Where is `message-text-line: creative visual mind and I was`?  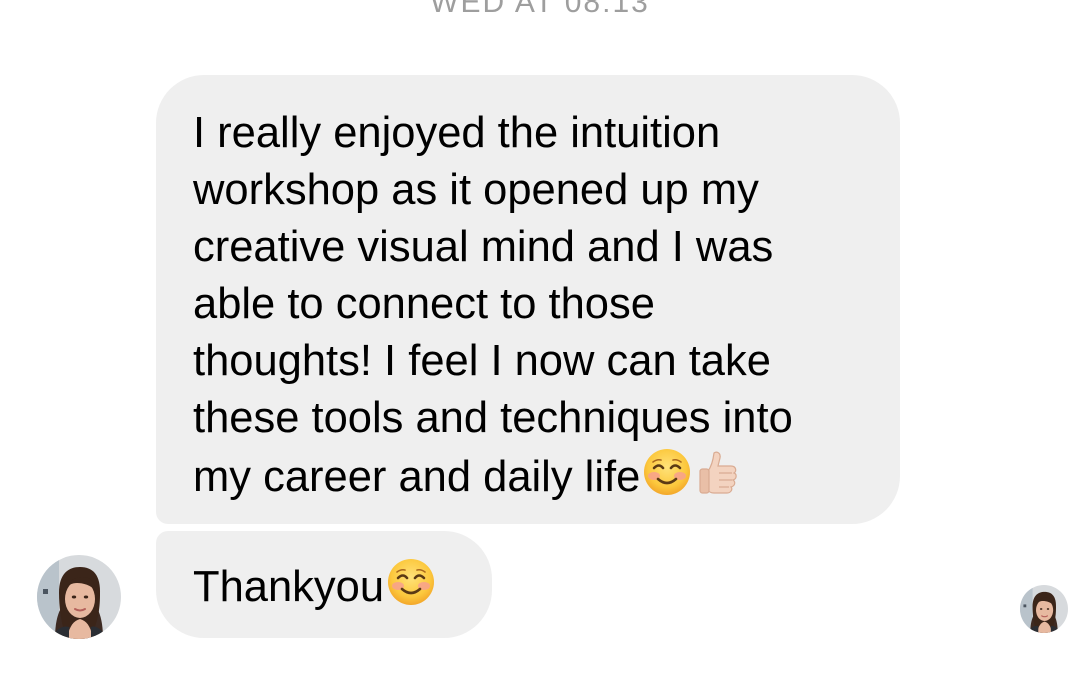 message-text-line: creative visual mind and I was is located at coordinates (483, 247).